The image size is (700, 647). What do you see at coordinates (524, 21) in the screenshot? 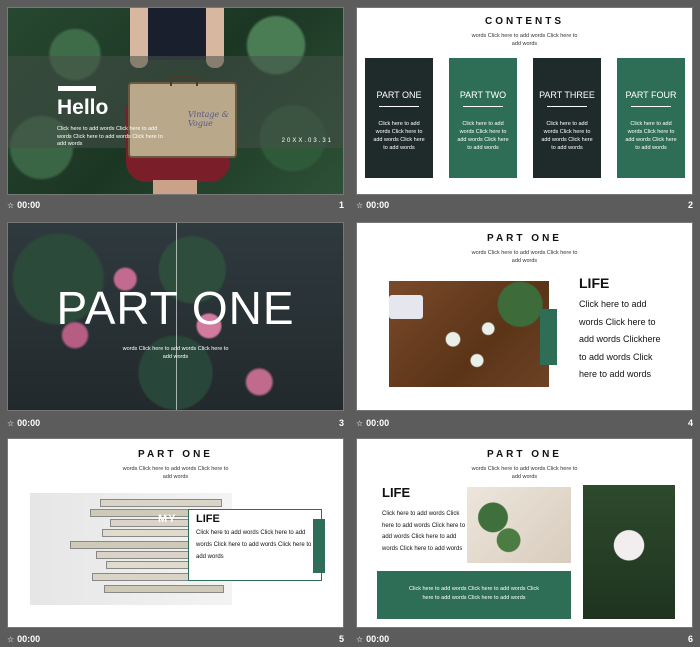
I see `slide-title: CONTENTS` at bounding box center [524, 21].